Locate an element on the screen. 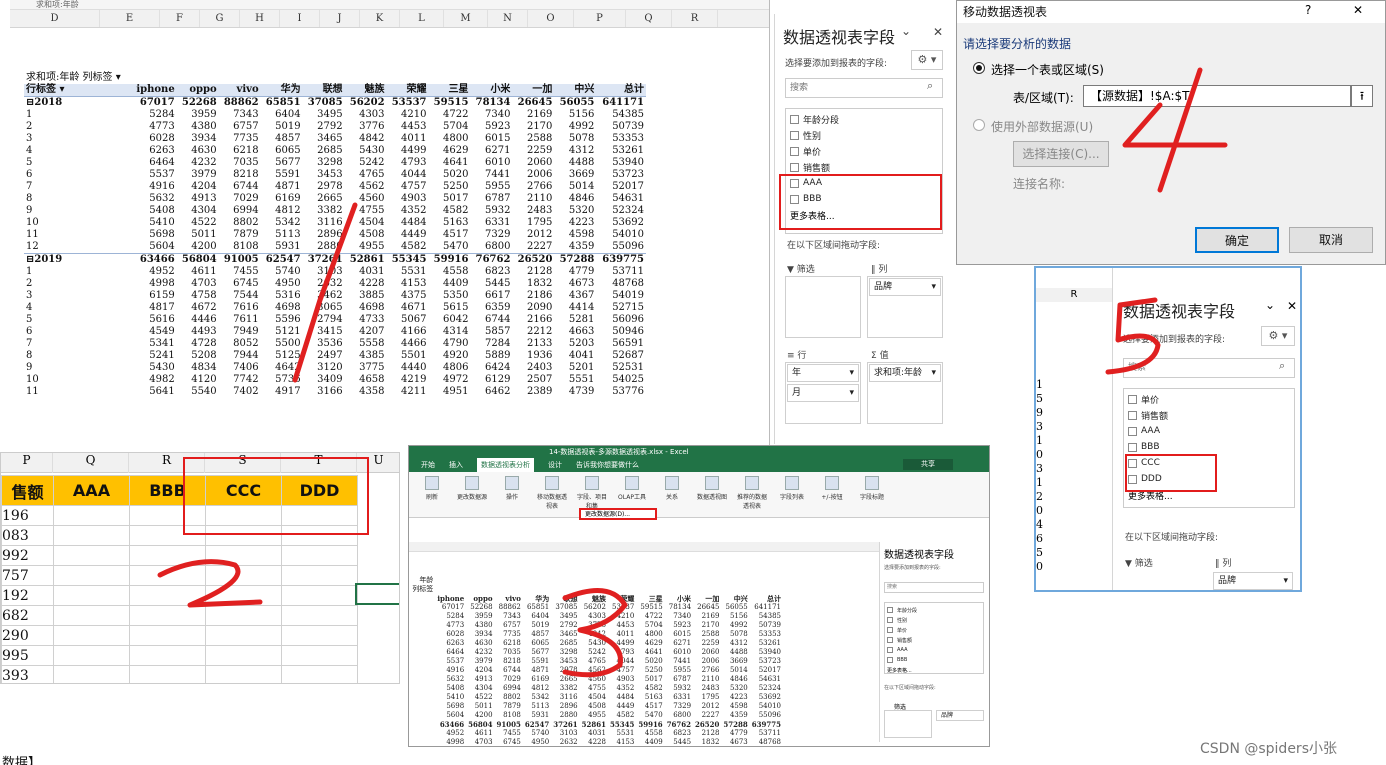 This screenshot has width=1386, height=765. watermark: CSDN @spiders小张 is located at coordinates (1268, 749).